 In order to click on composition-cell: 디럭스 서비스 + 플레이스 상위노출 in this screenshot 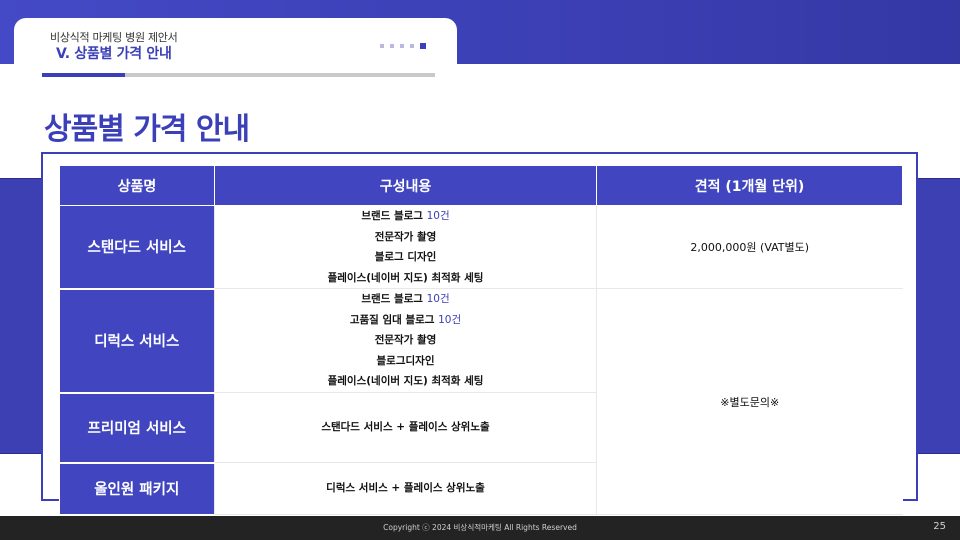, I will do `click(405, 488)`.